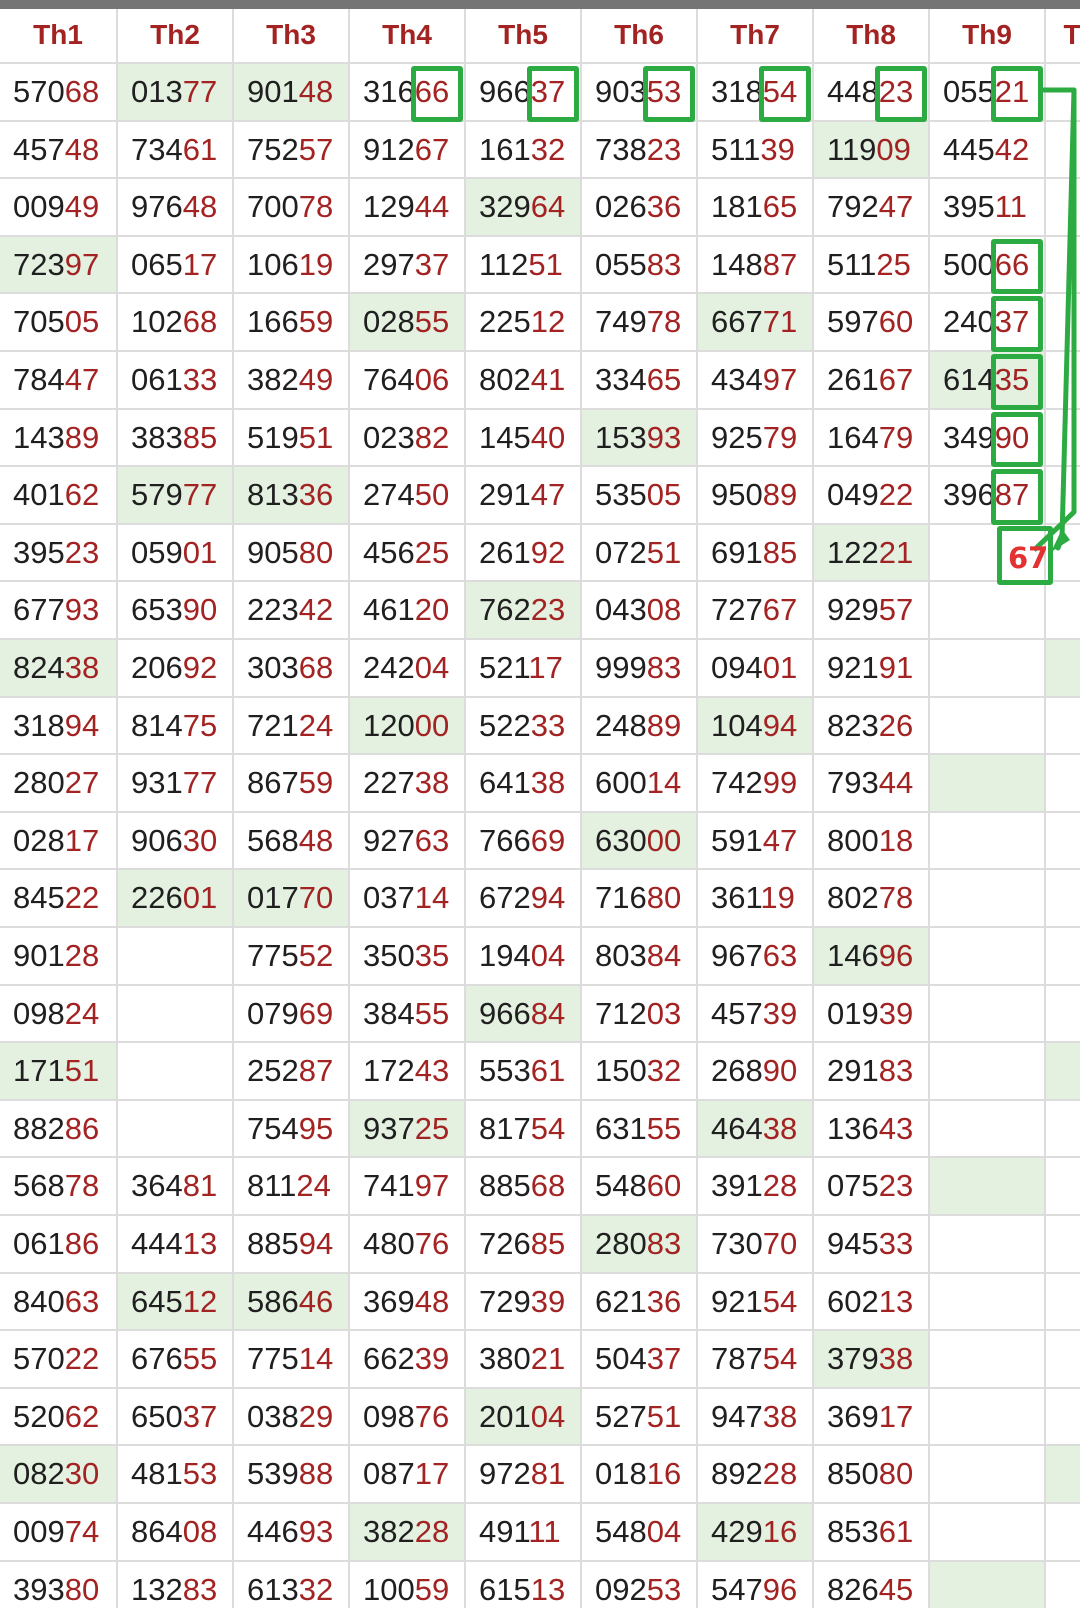 The image size is (1080, 1608). What do you see at coordinates (896, 1589) in the screenshot?
I see `number-last-two-digits: 45` at bounding box center [896, 1589].